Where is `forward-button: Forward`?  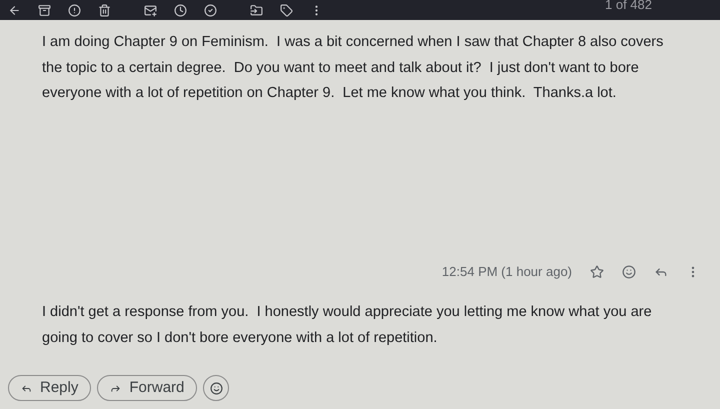
forward-button: Forward is located at coordinates (147, 388).